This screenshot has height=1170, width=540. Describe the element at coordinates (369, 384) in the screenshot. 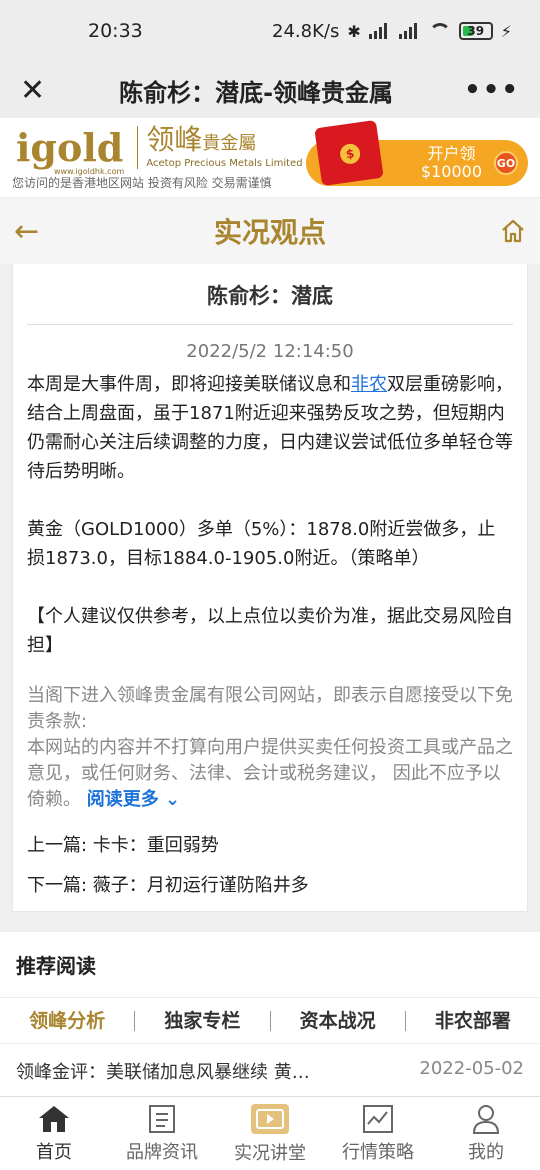

I see `nonfarm-link: 非农` at that location.